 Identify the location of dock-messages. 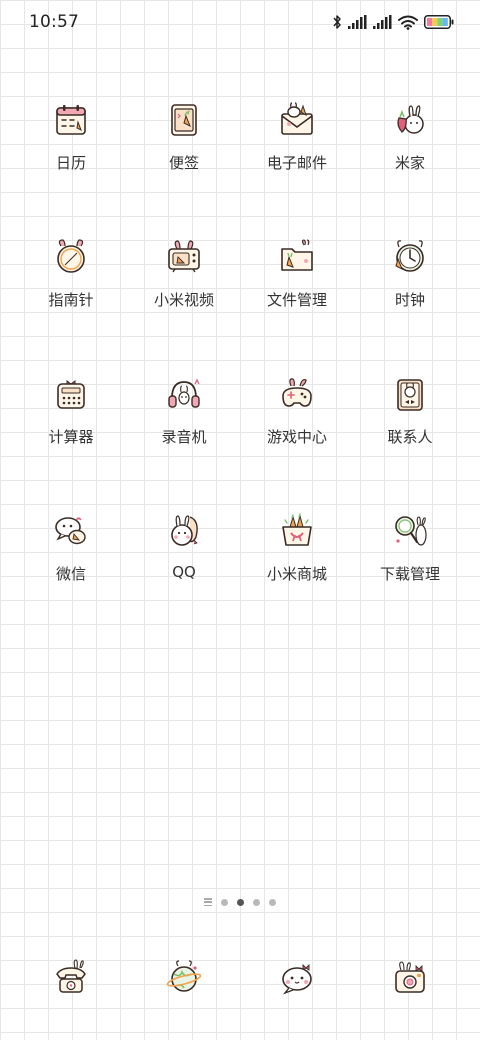
(297, 978).